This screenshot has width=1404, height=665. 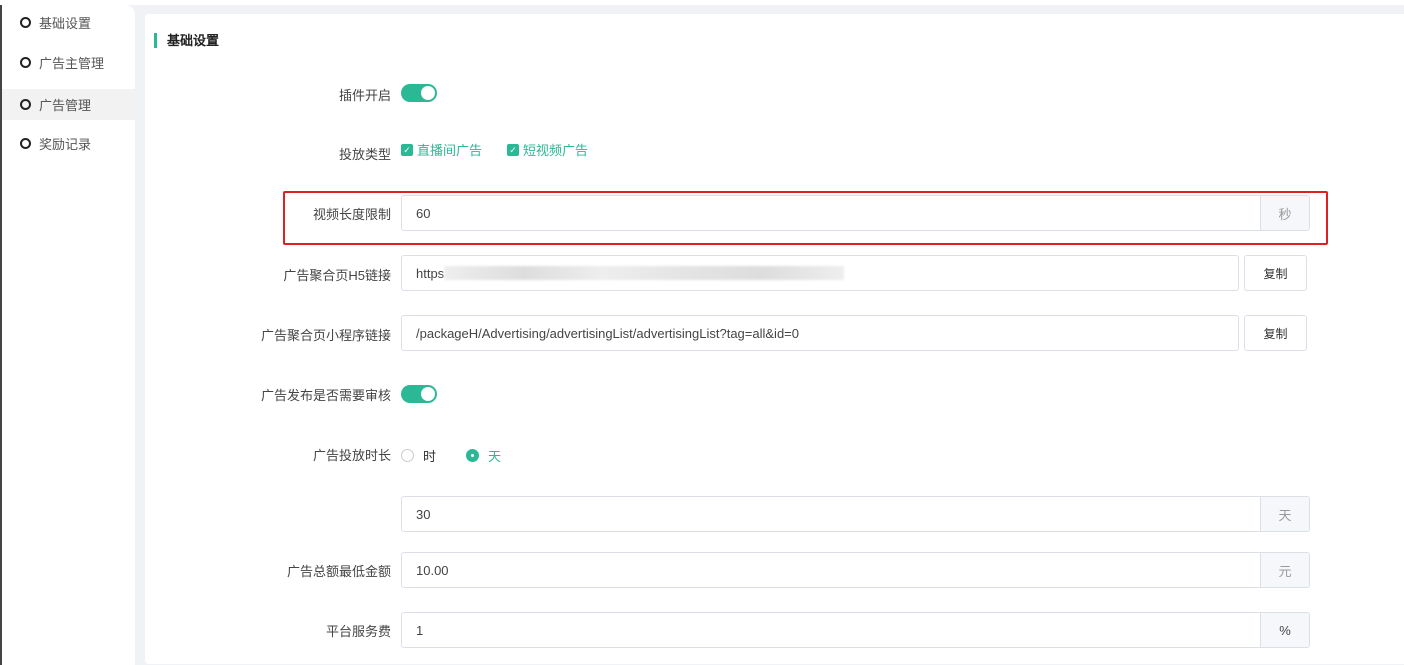 What do you see at coordinates (430, 273) in the screenshot?
I see `input-value: https` at bounding box center [430, 273].